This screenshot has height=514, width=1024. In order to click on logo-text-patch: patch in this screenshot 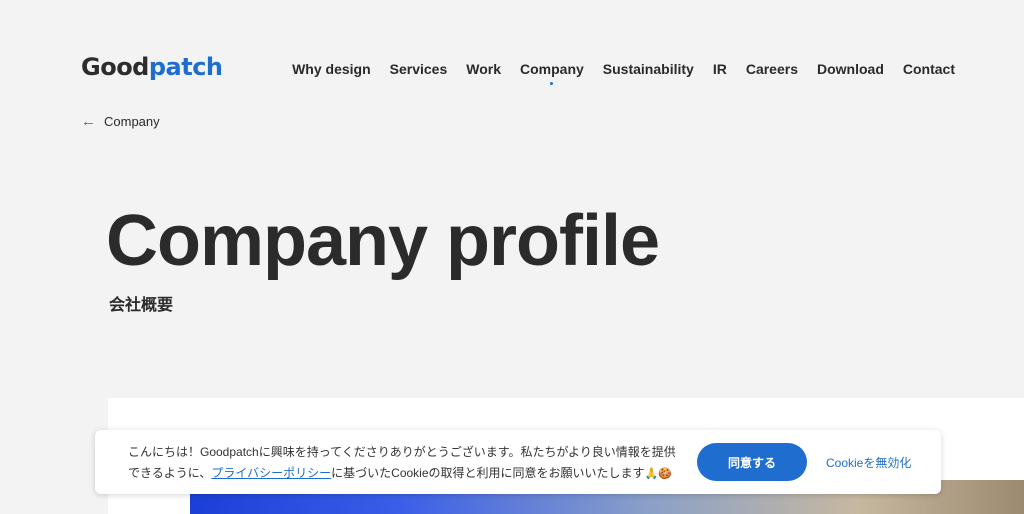, I will do `click(185, 67)`.